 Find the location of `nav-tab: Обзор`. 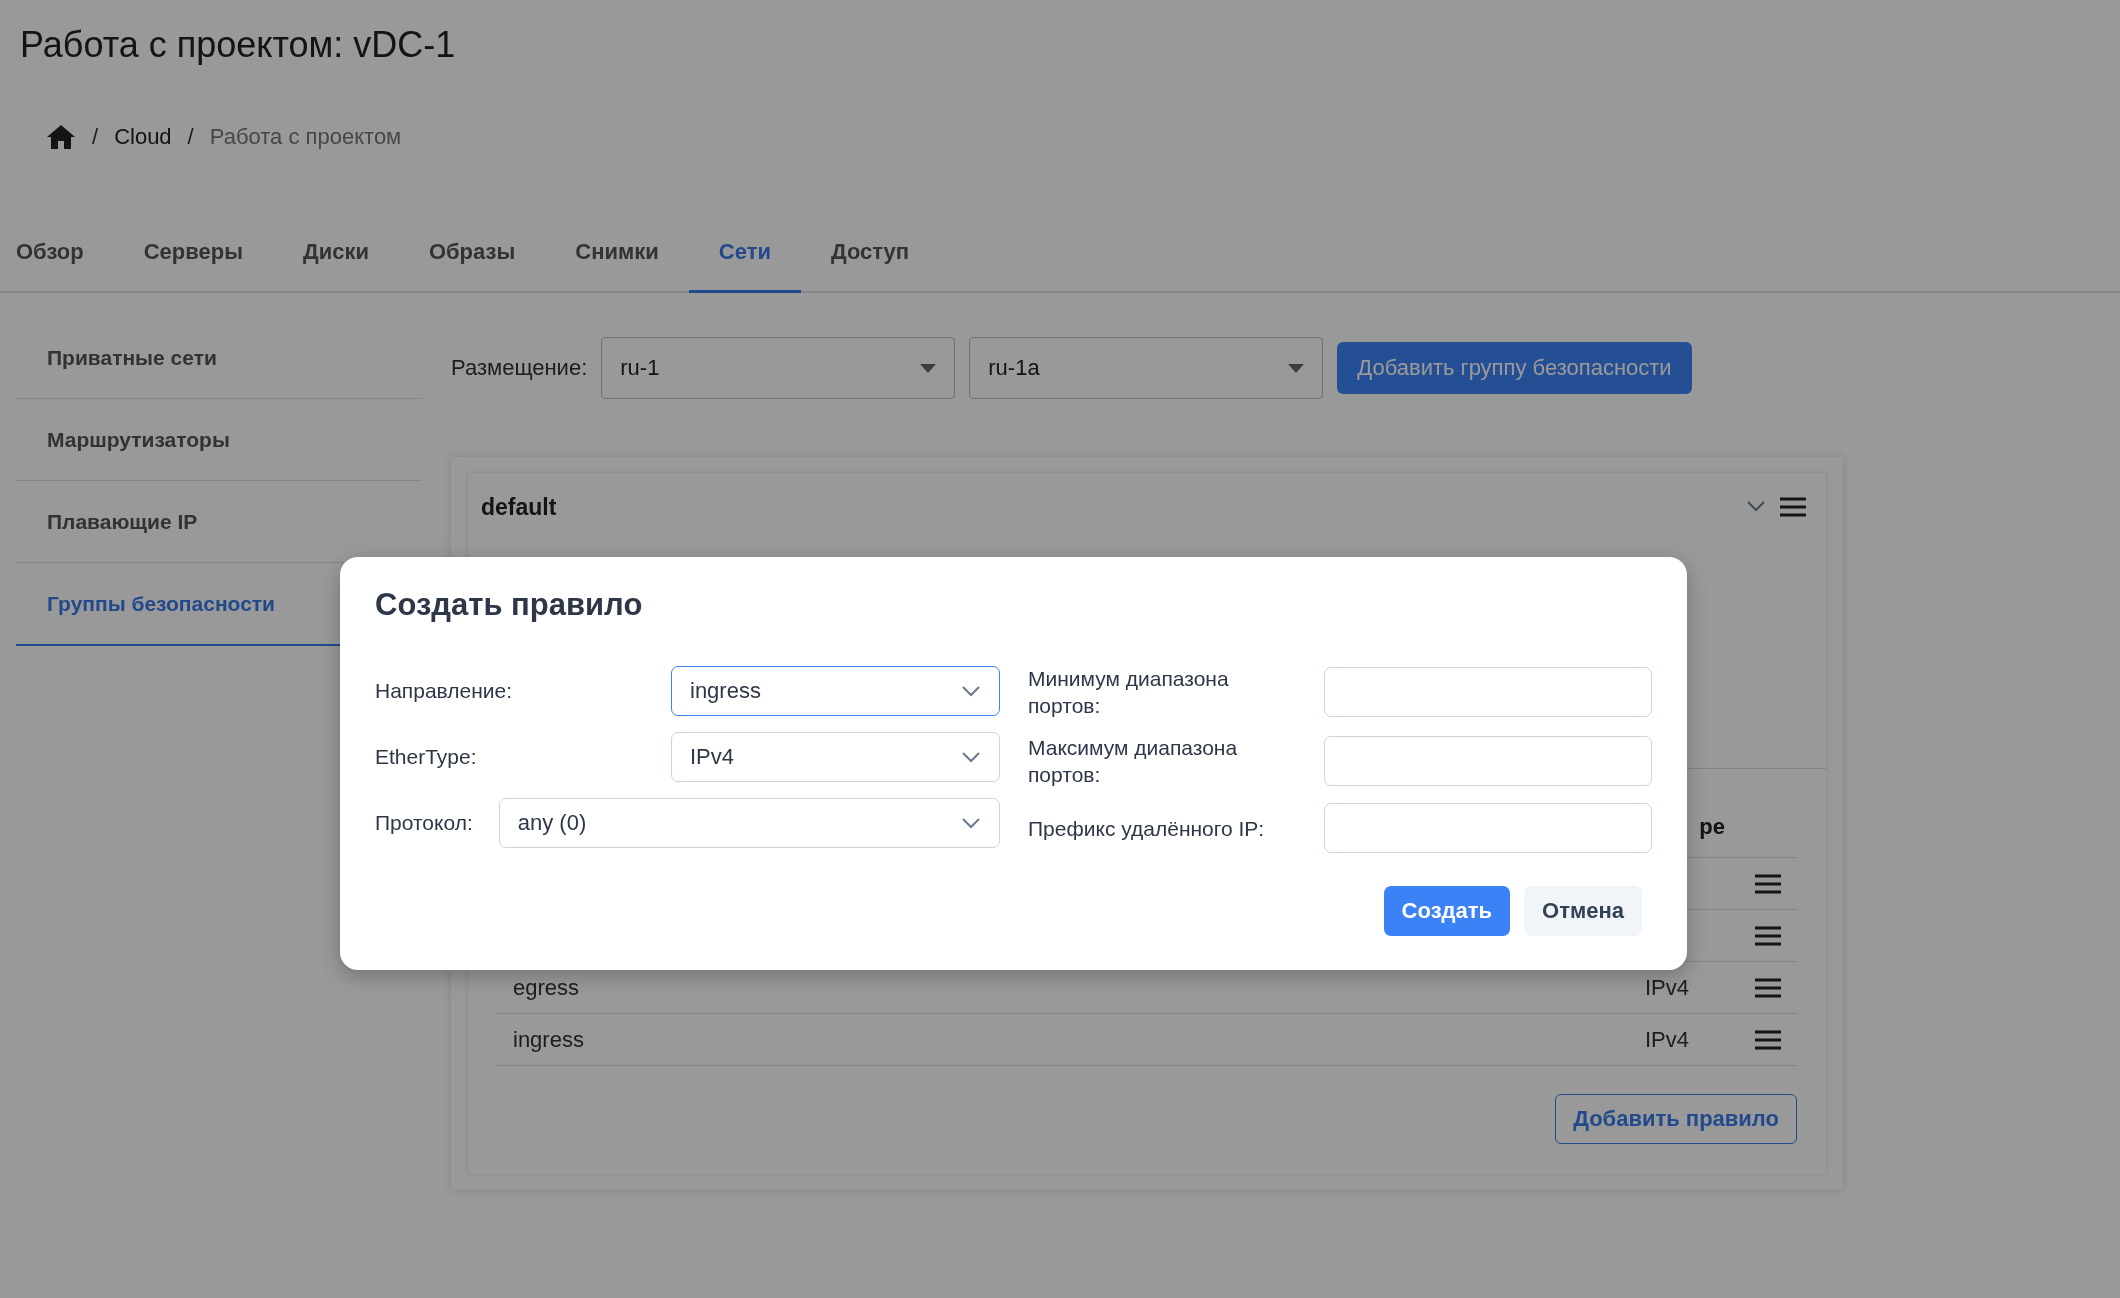

nav-tab: Обзор is located at coordinates (57, 266).